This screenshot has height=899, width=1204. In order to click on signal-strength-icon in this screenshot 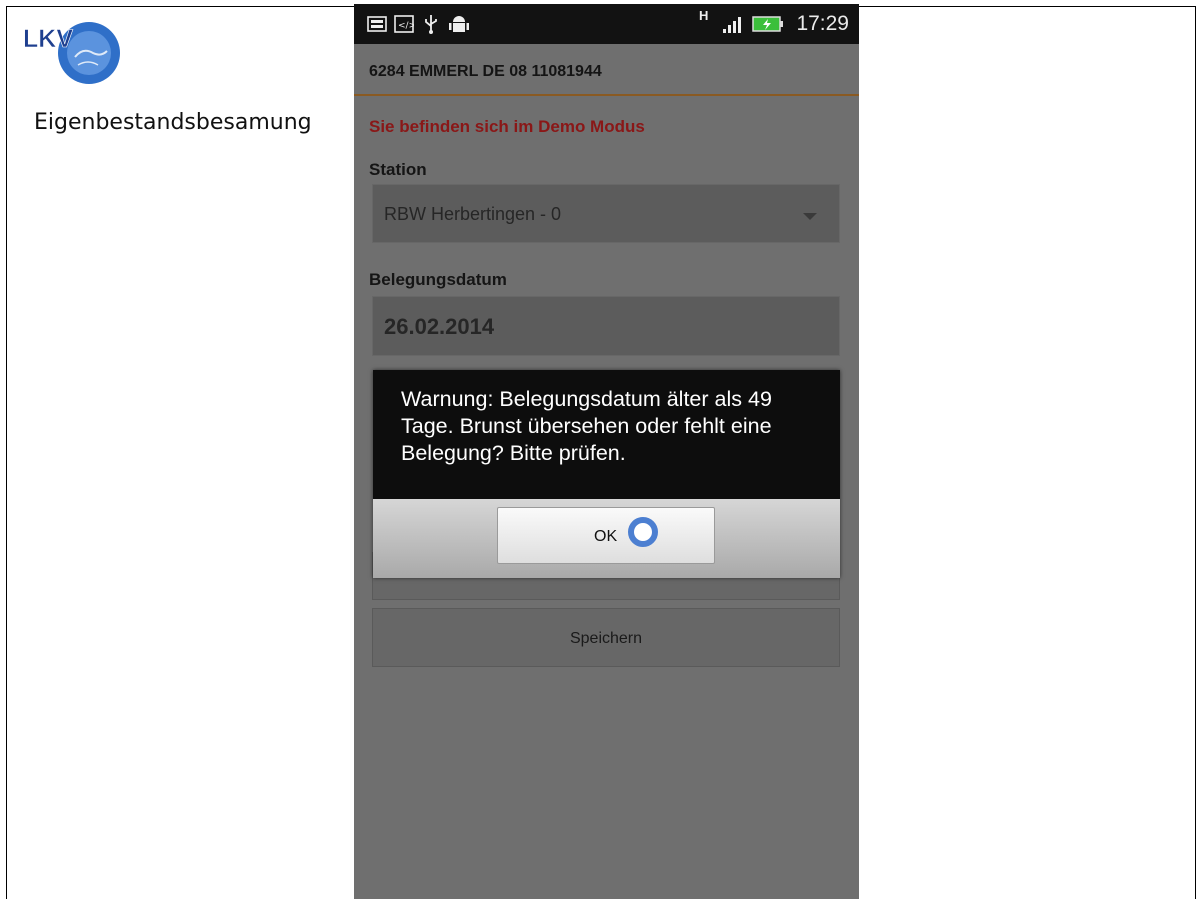, I will do `click(732, 25)`.